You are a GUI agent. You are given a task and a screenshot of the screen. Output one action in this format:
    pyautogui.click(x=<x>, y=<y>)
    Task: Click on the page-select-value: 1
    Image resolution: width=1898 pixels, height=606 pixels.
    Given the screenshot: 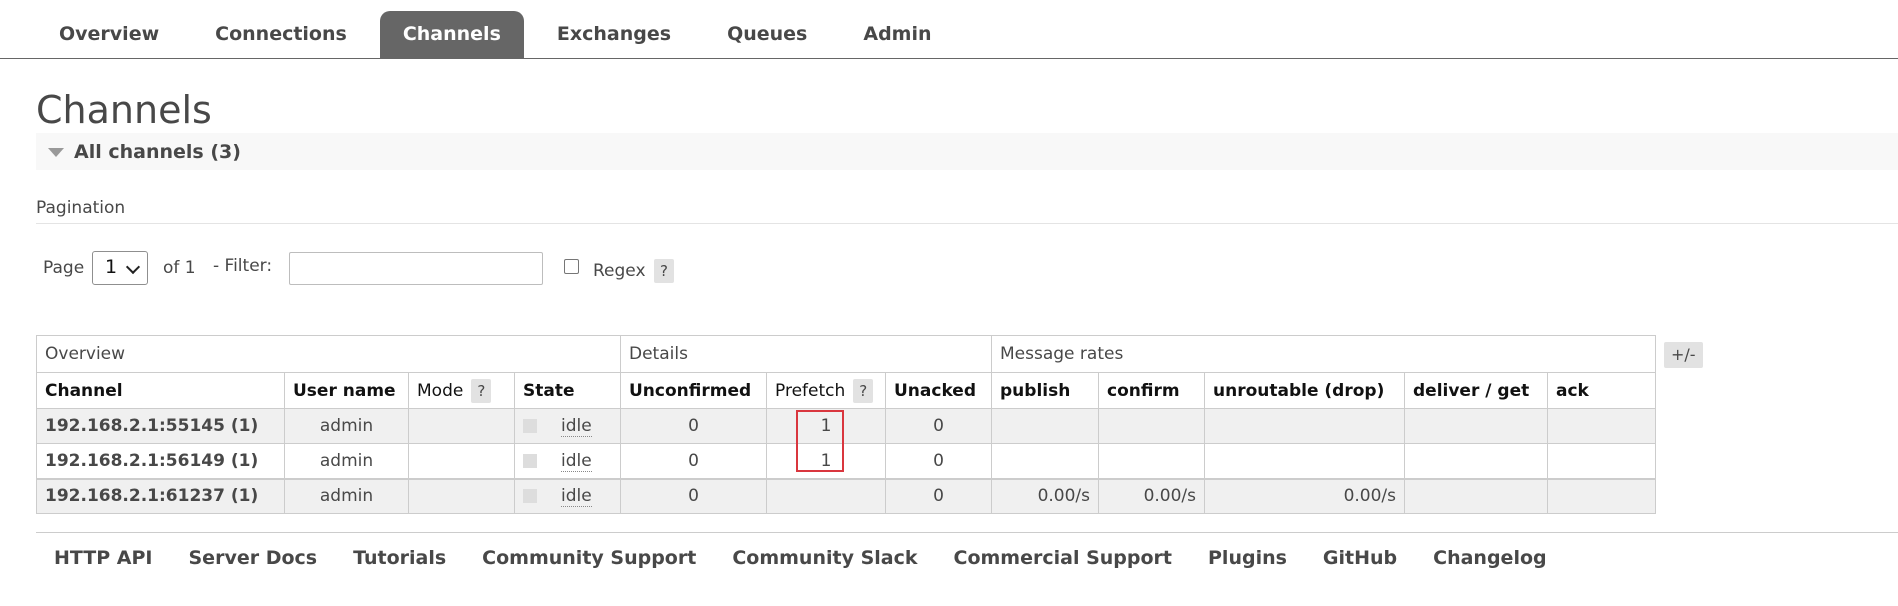 What is the action you would take?
    pyautogui.click(x=111, y=267)
    